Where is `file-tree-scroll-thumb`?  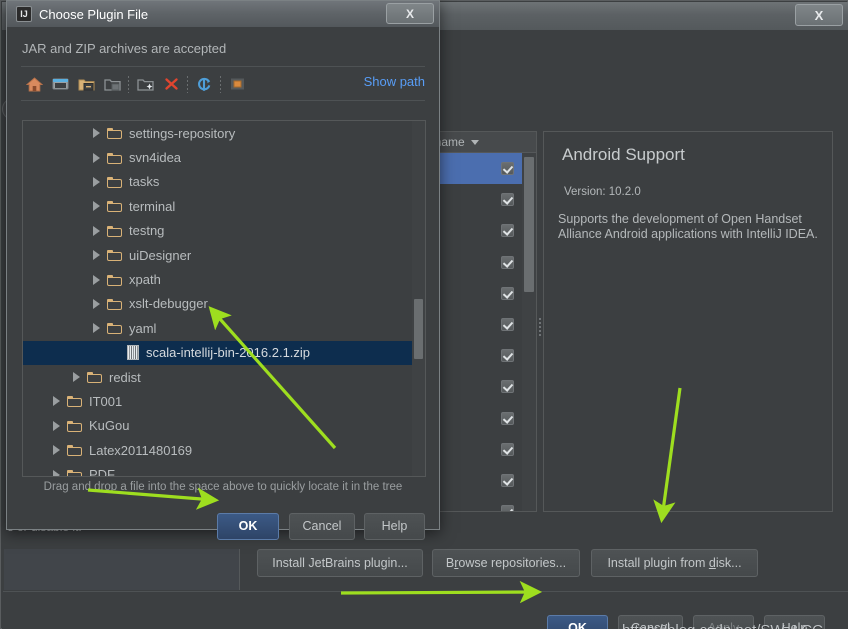
file-tree-scroll-thumb is located at coordinates (418, 329).